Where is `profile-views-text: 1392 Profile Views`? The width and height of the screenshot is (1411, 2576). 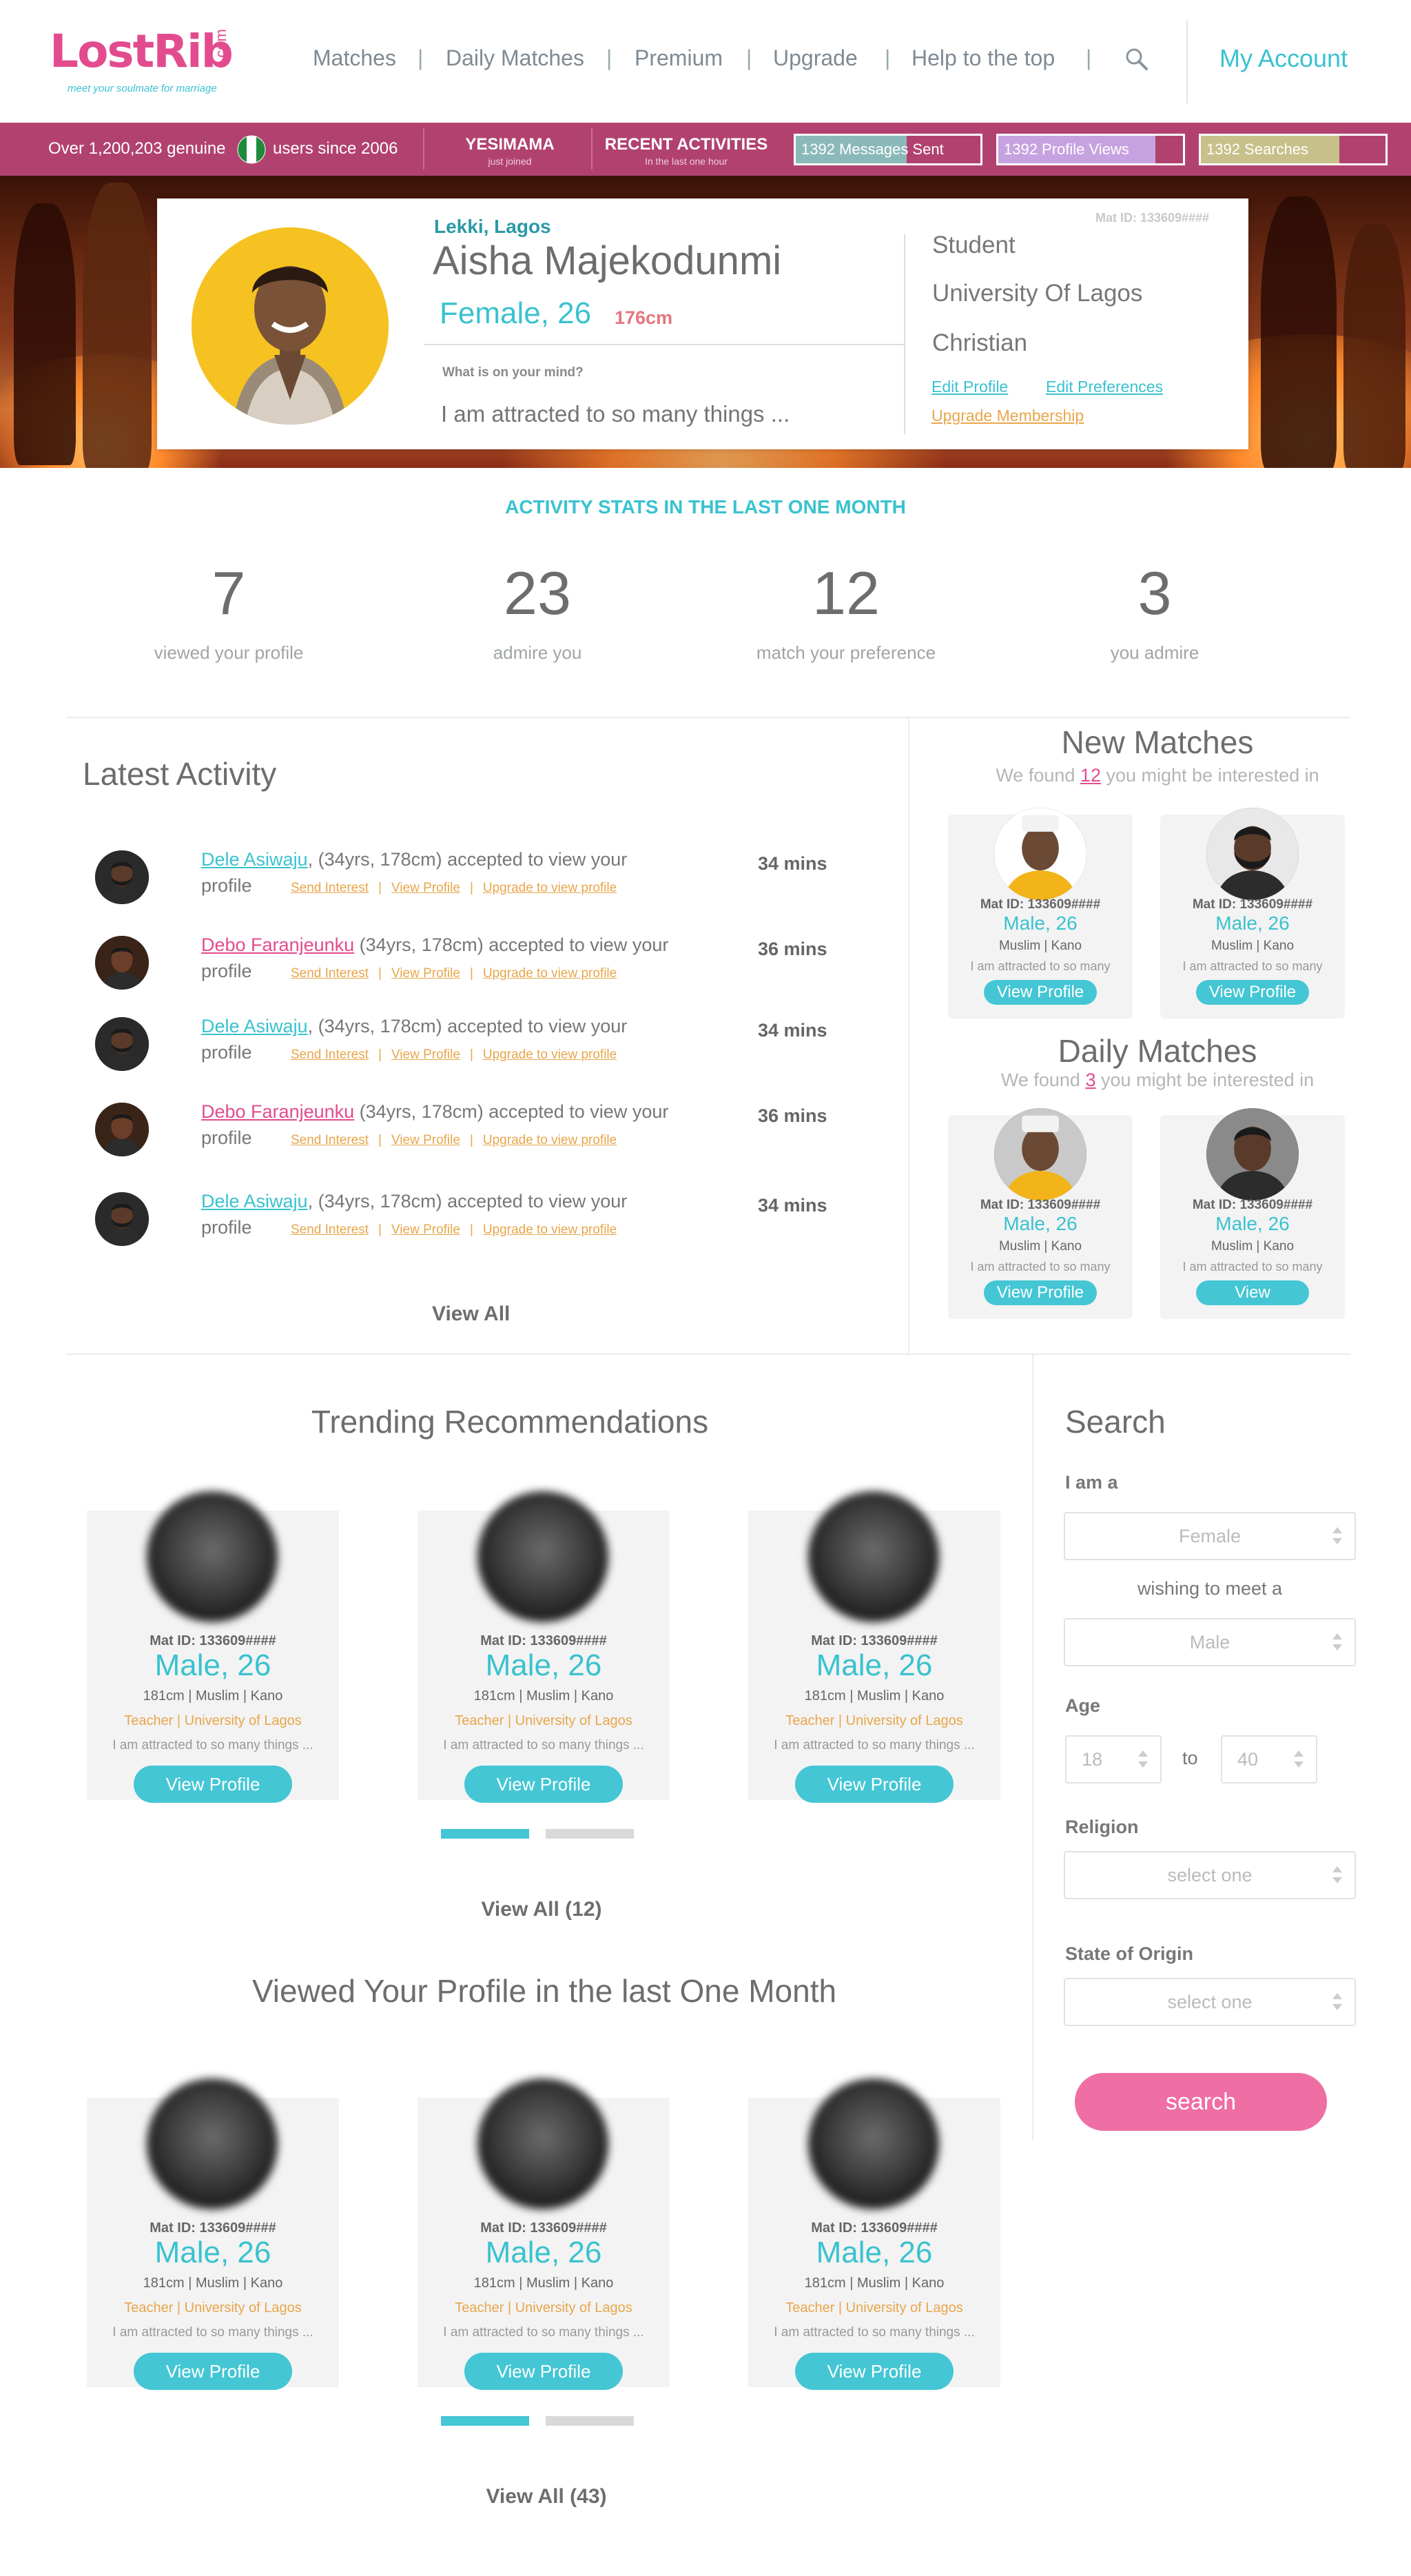
profile-views-text: 1392 Profile Views is located at coordinates (1066, 149).